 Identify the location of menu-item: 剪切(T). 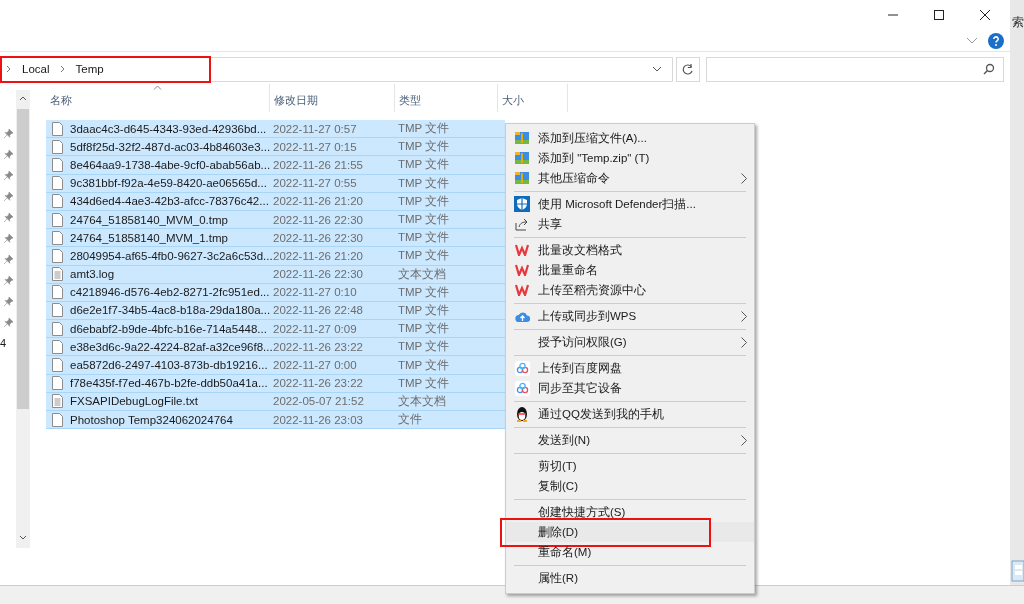
(630, 466).